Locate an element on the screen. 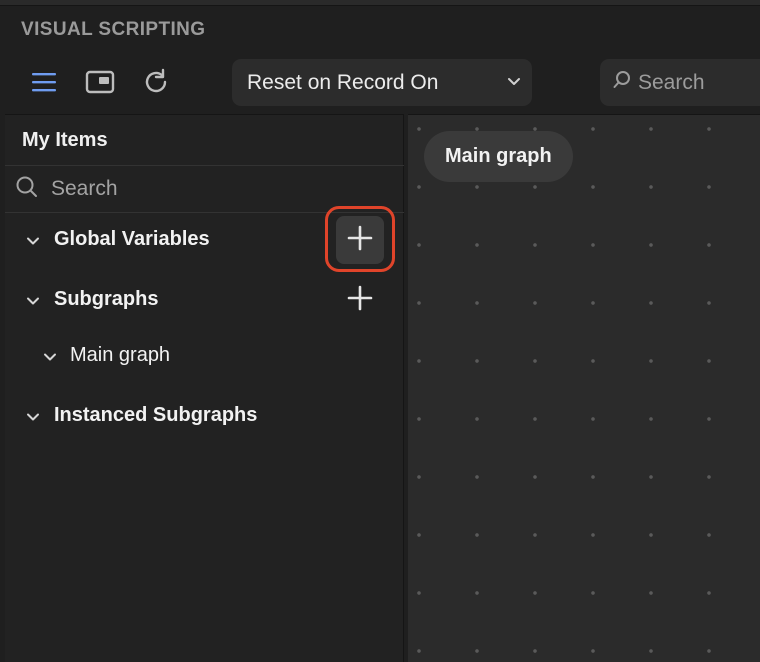 The height and width of the screenshot is (662, 760). tree-item-label: Main graph is located at coordinates (120, 355).